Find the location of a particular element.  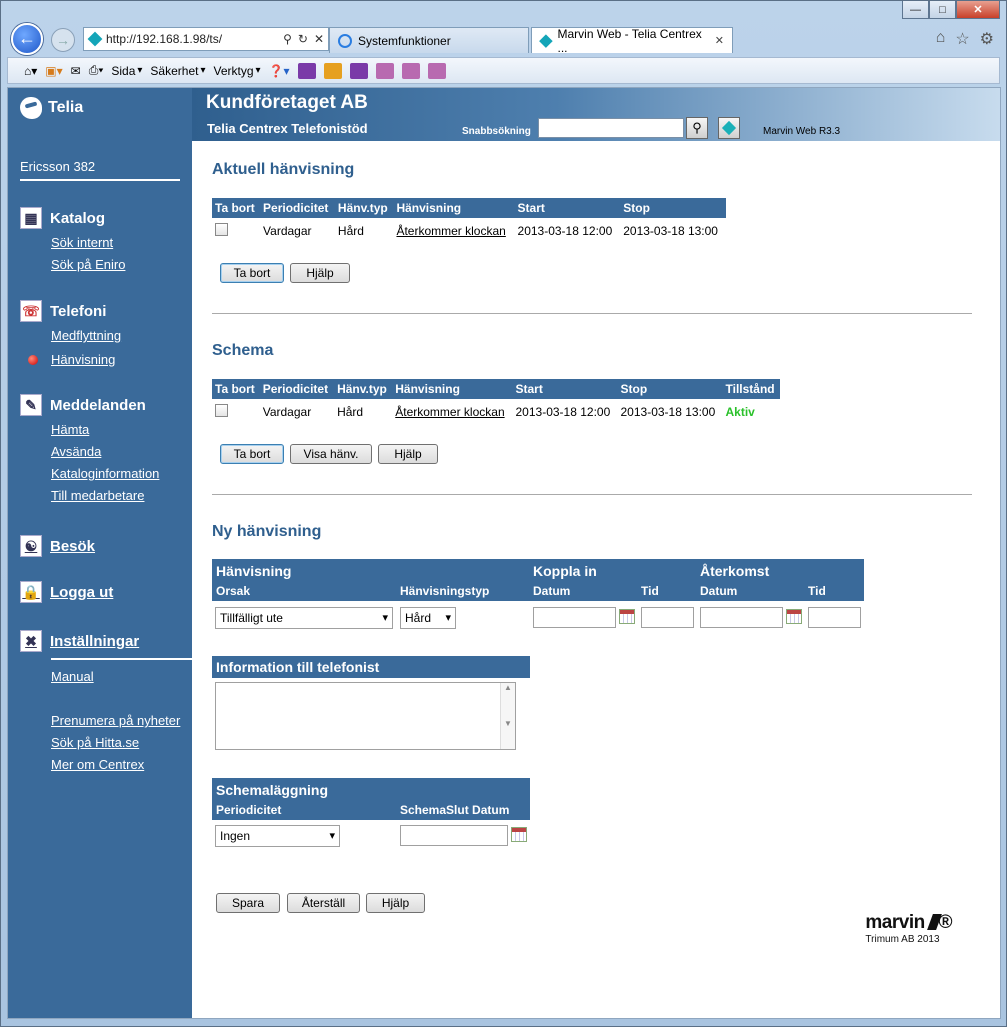

col-header: Ta bort is located at coordinates (236, 389).